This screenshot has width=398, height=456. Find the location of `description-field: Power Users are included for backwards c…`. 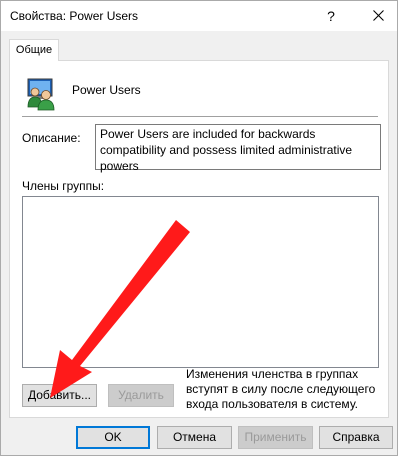

description-field: Power Users are included for backwards c… is located at coordinates (238, 148).